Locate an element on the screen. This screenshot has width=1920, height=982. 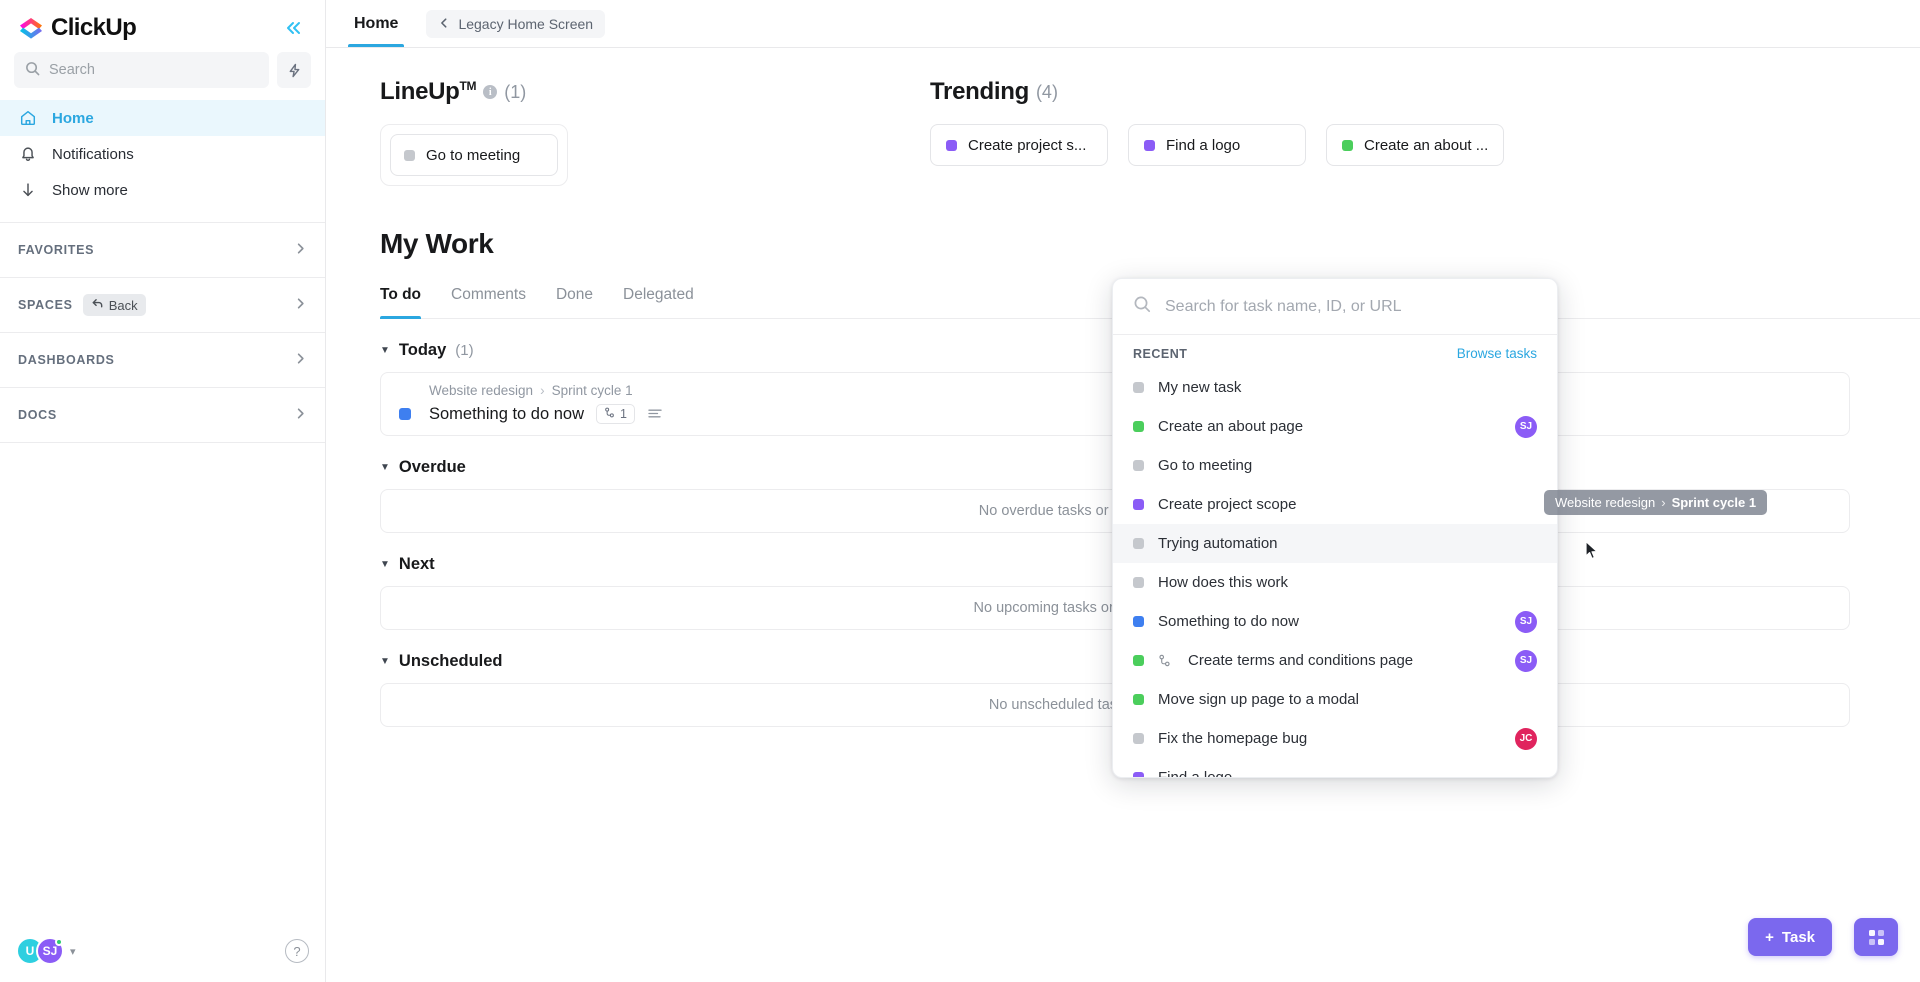
list-item: Create terms and conditions page SJ is located at coordinates (1335, 660).